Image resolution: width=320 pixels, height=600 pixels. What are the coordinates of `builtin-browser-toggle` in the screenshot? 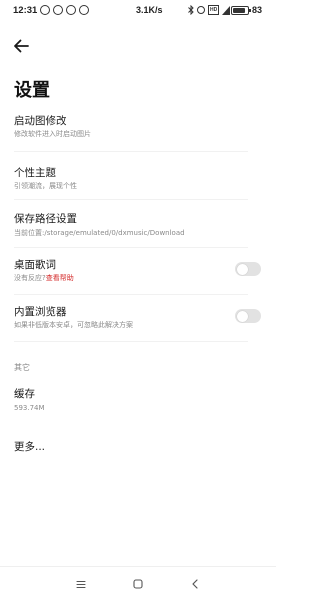 It's located at (248, 316).